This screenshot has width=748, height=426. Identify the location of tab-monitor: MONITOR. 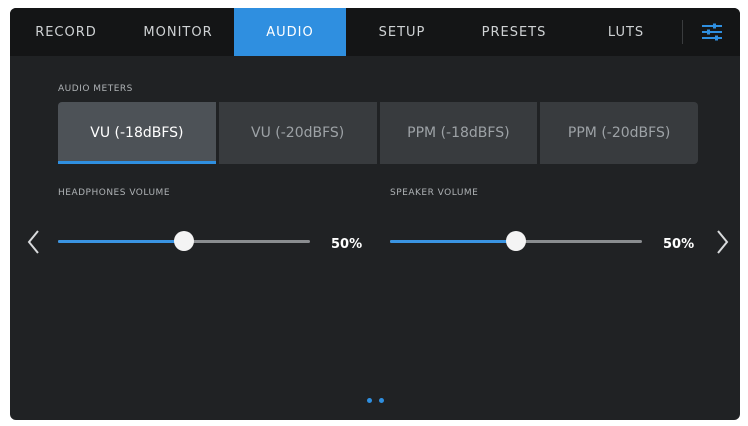
(178, 32).